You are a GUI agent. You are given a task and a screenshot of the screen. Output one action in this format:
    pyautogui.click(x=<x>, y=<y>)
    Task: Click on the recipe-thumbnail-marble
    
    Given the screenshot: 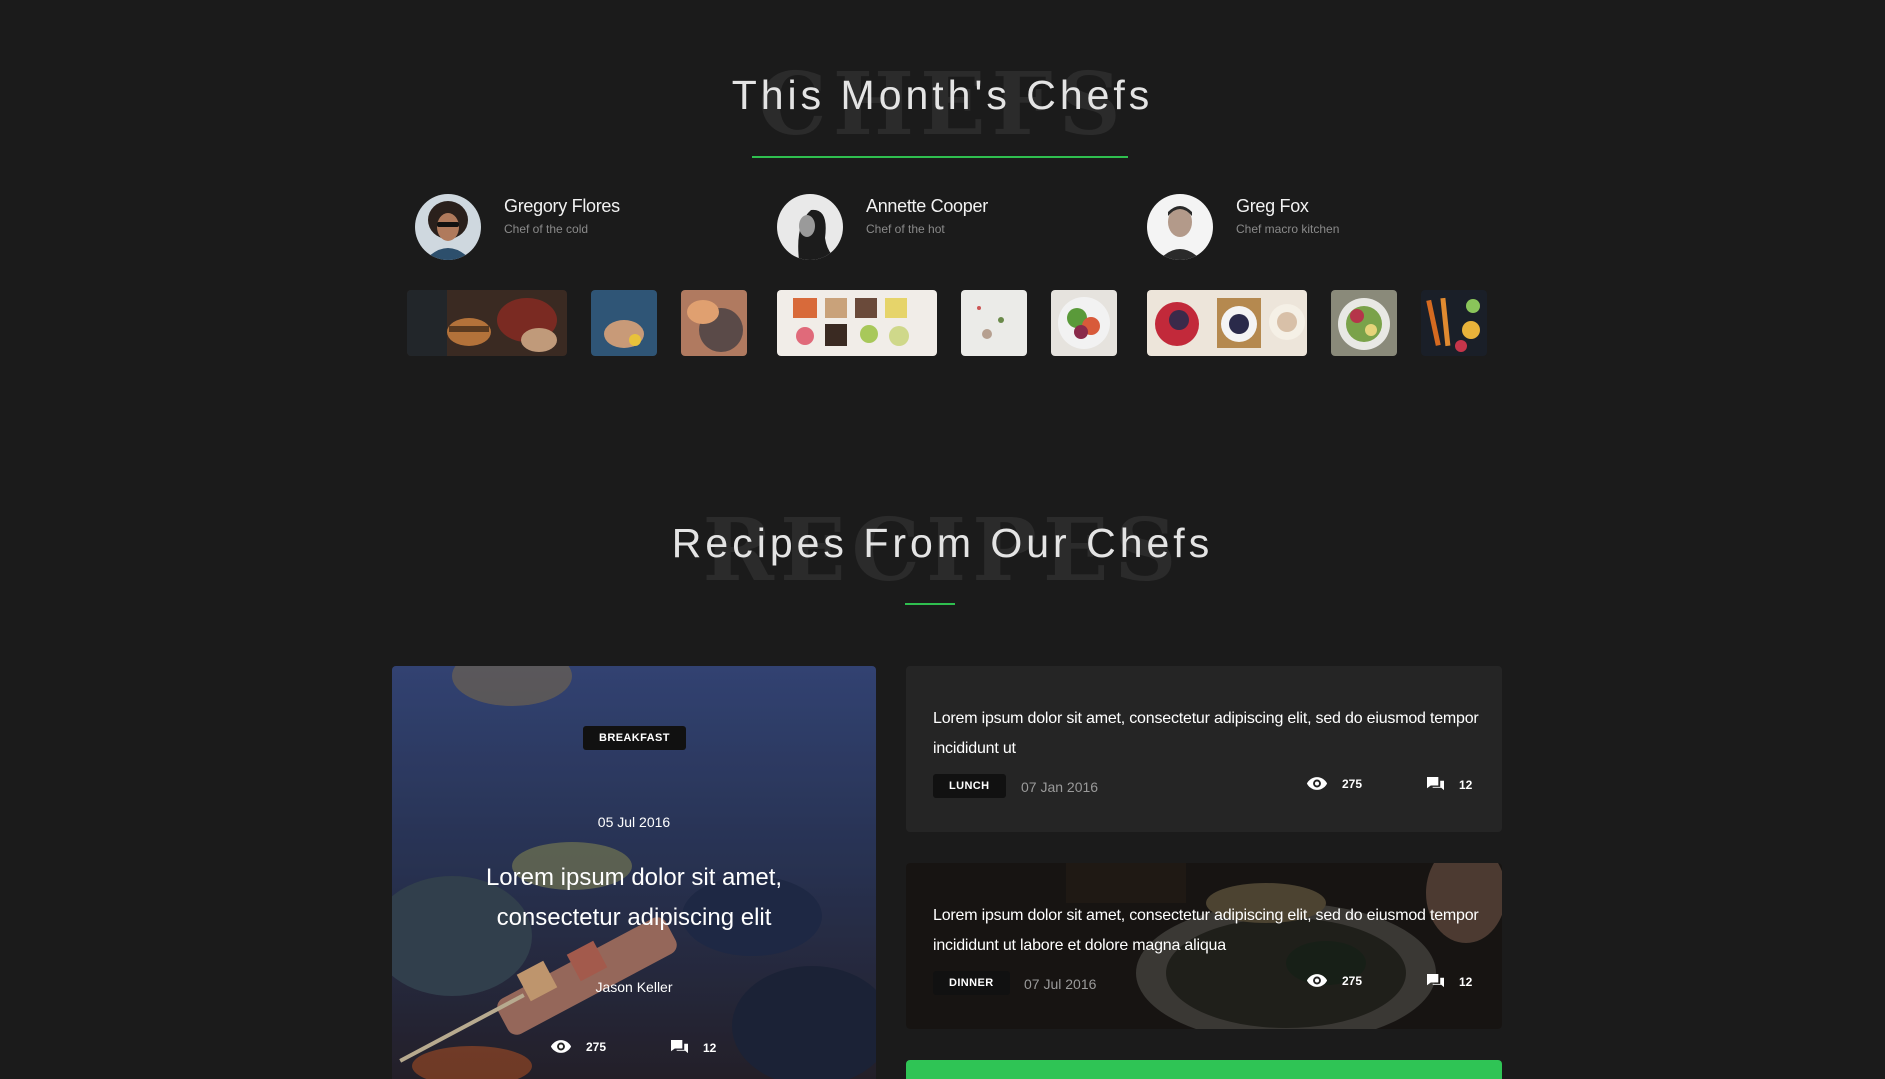 What is the action you would take?
    pyautogui.click(x=994, y=323)
    